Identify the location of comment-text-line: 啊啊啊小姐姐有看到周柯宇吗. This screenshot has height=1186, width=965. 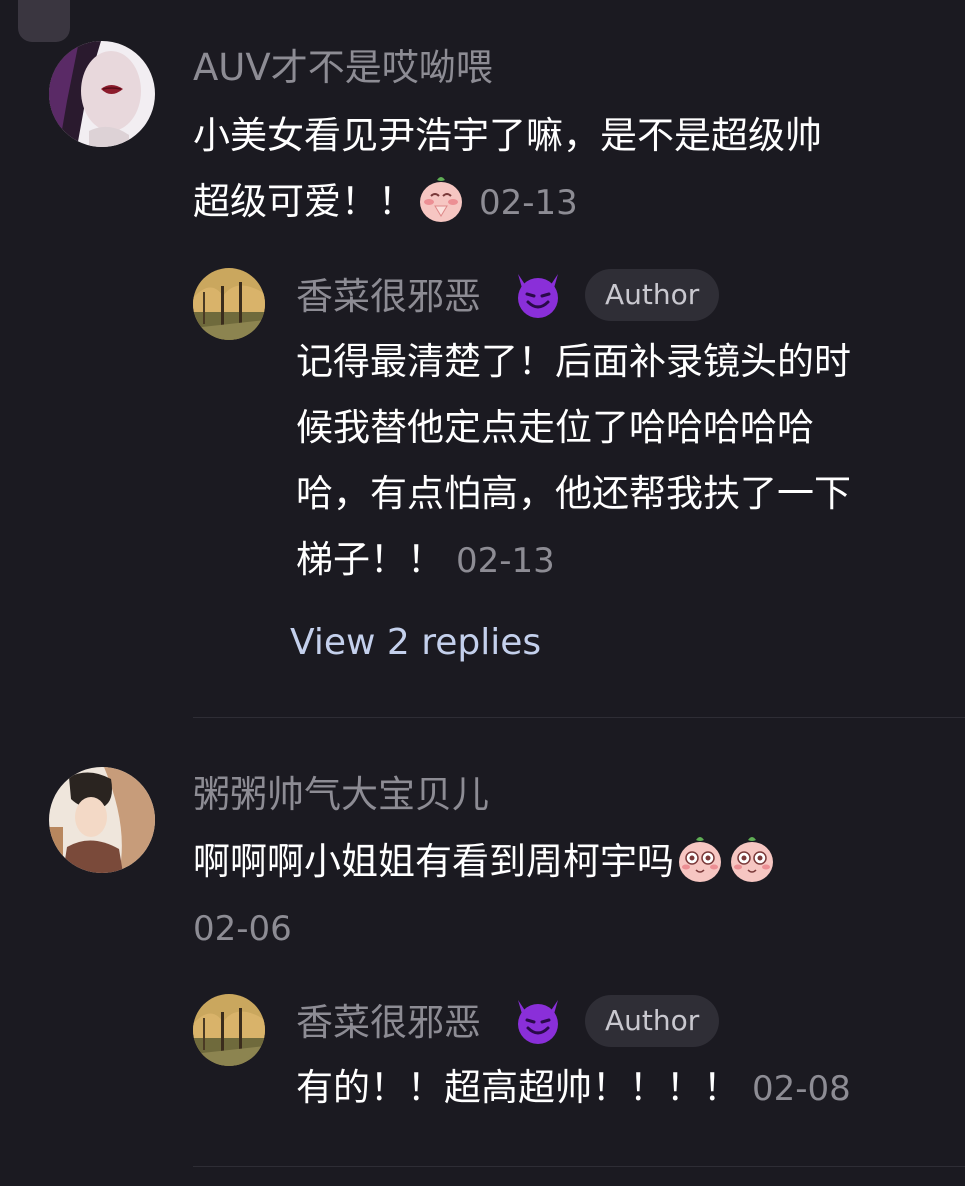
(563, 862).